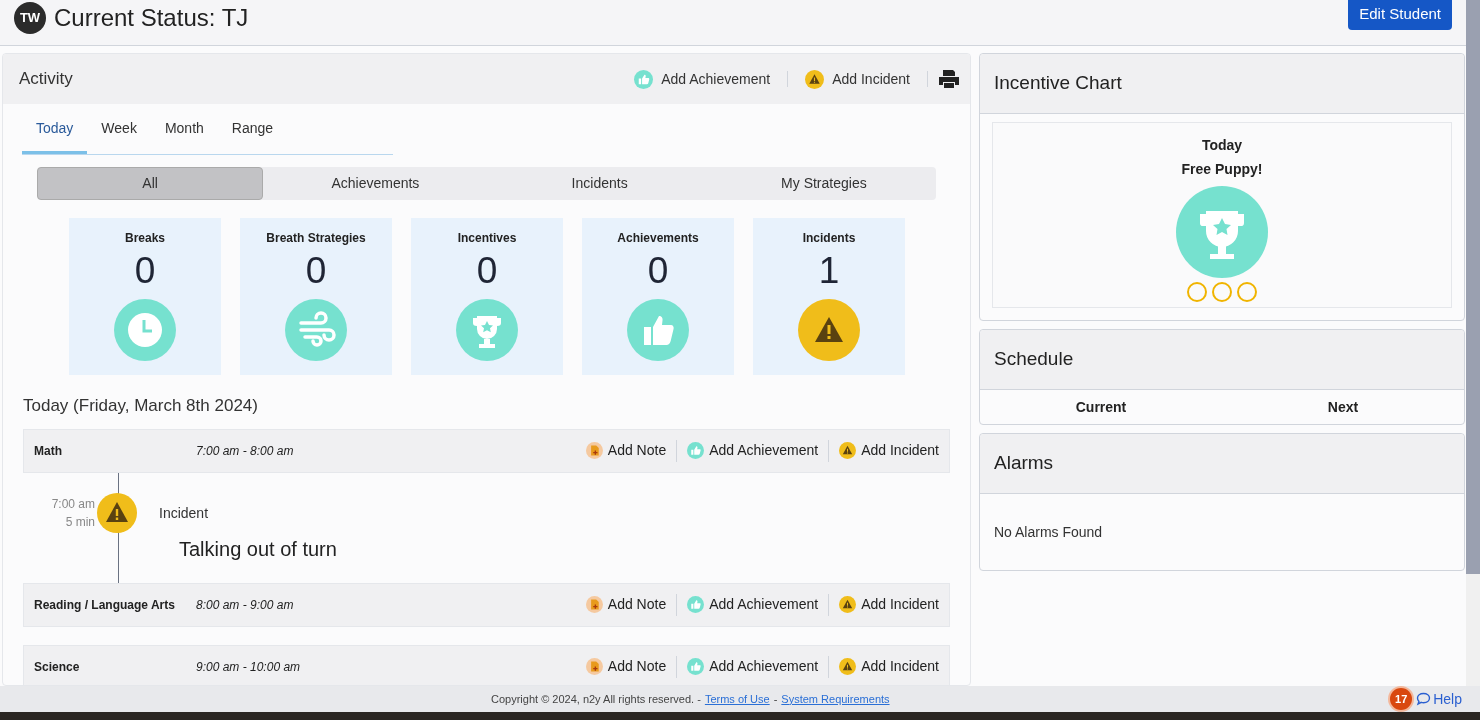 The image size is (1480, 720). Describe the element at coordinates (1222, 169) in the screenshot. I see `incentive-reward: Free Puppy!` at that location.